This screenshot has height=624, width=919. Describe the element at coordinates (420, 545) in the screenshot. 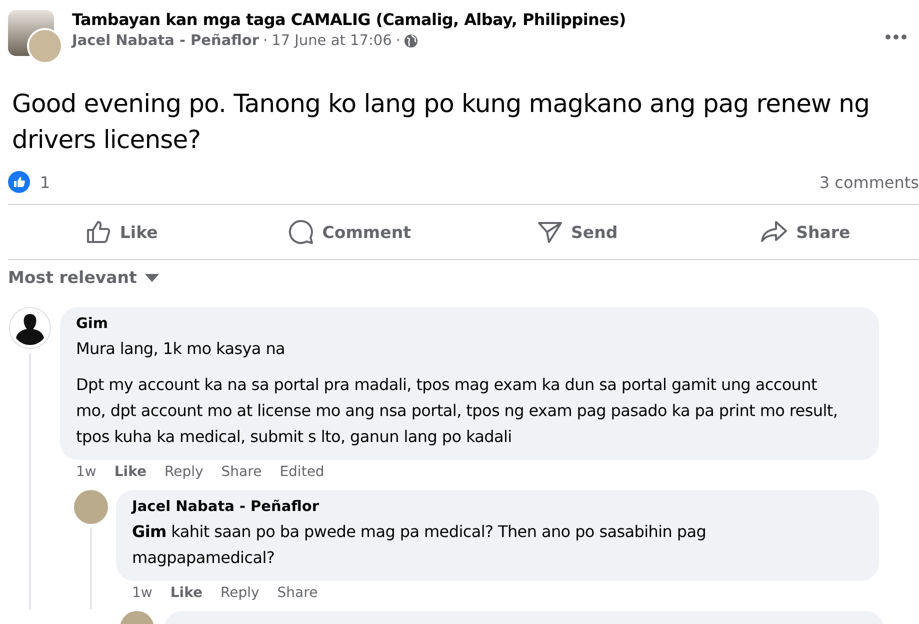

I see `comment-text: Gim kahit saan po ba pwede mag pa medical? Then ano po sasabihin pag magpapamedical?` at that location.